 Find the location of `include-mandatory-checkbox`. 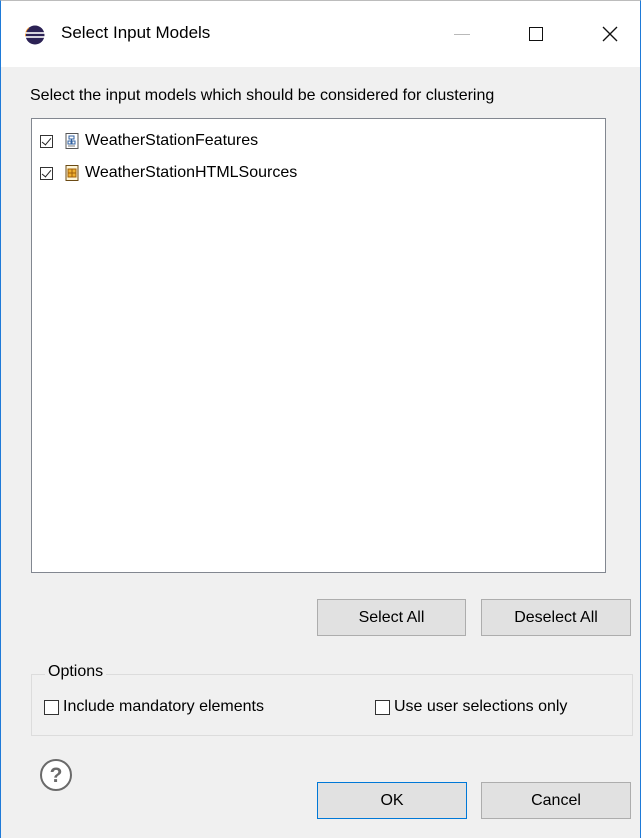

include-mandatory-checkbox is located at coordinates (51, 707).